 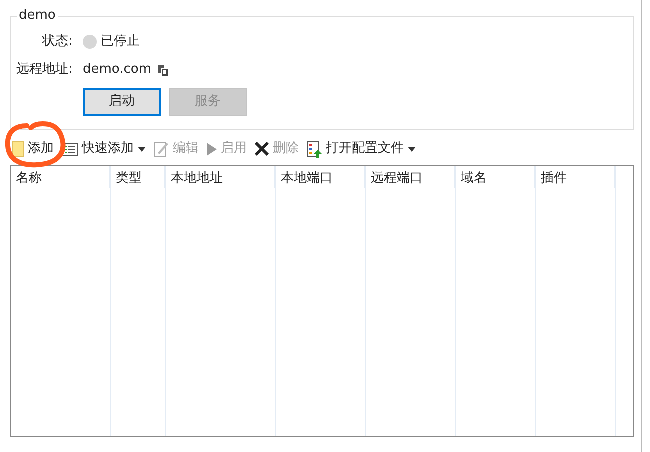 What do you see at coordinates (212, 149) in the screenshot?
I see `play-icon` at bounding box center [212, 149].